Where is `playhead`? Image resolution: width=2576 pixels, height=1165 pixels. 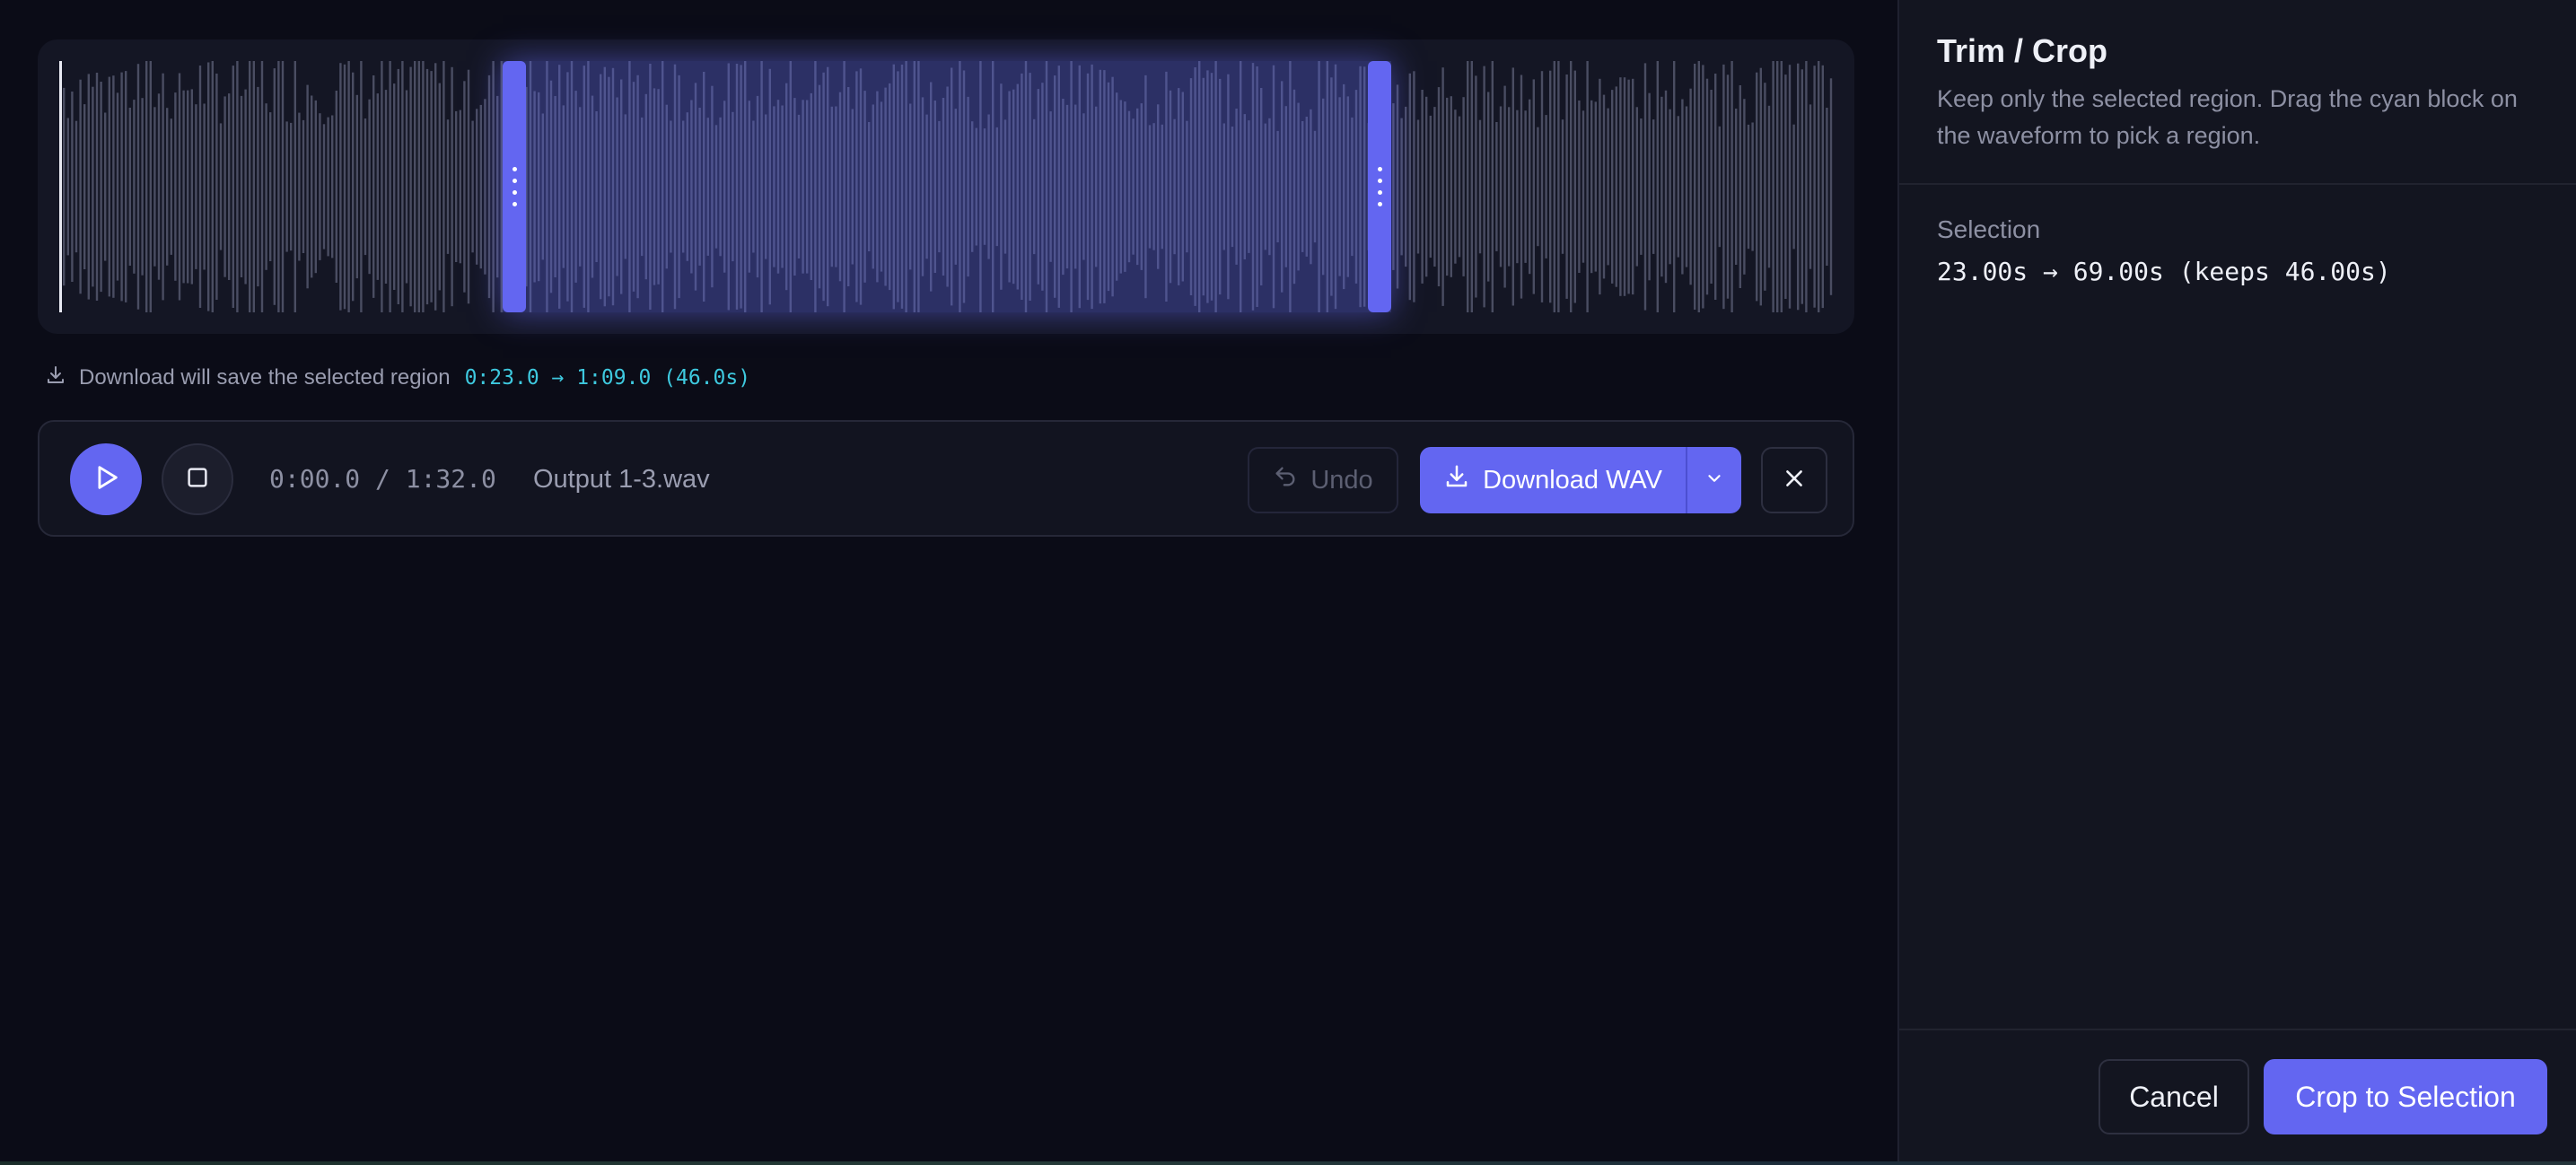
playhead is located at coordinates (60, 186).